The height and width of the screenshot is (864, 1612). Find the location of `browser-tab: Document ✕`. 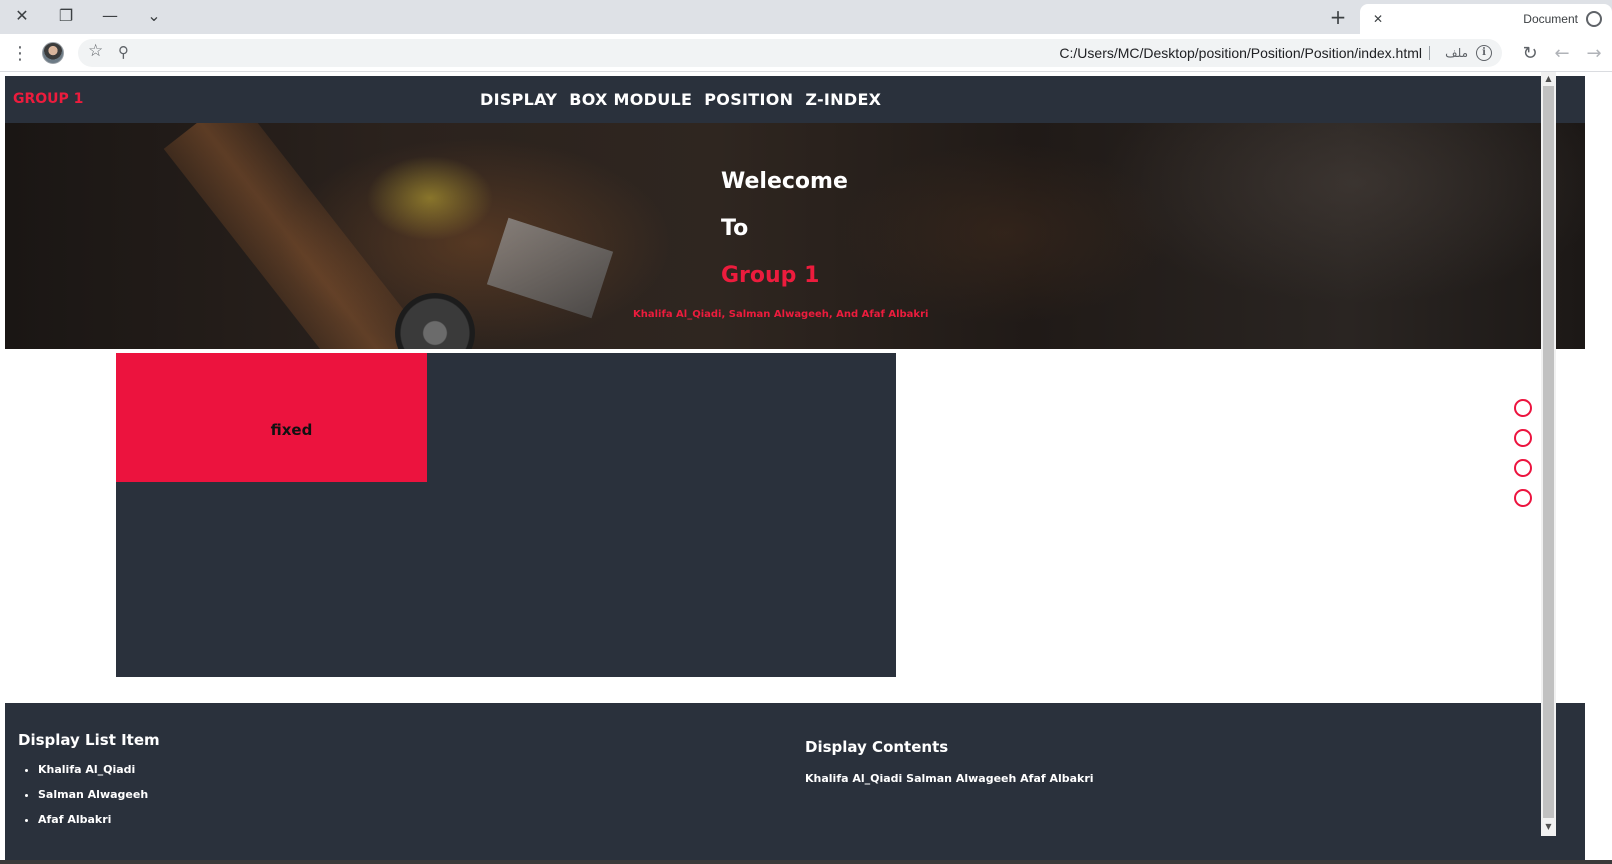

browser-tab: Document ✕ is located at coordinates (1486, 19).